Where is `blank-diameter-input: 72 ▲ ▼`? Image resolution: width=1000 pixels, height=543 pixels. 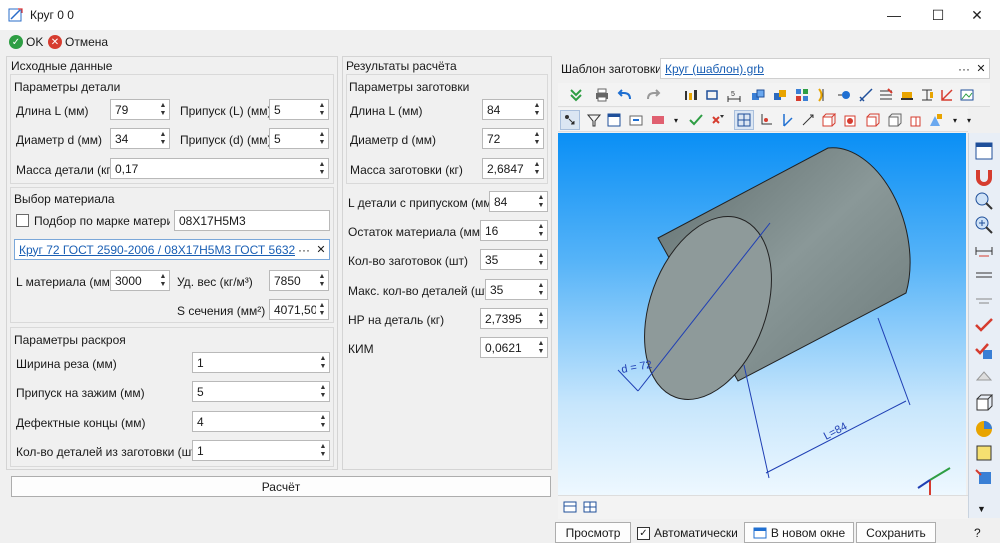
blank-diameter-input: 72 ▲ ▼ is located at coordinates (513, 138).